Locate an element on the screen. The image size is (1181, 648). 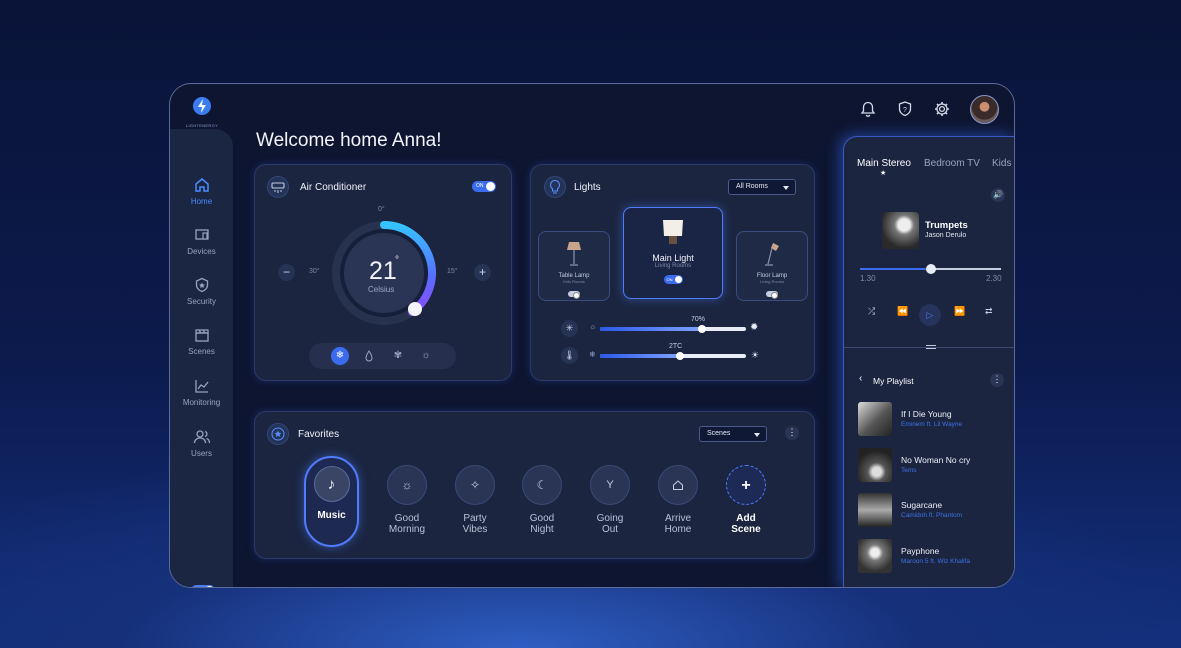
scene-going-out: Y Going Out is located at coordinates (610, 496).